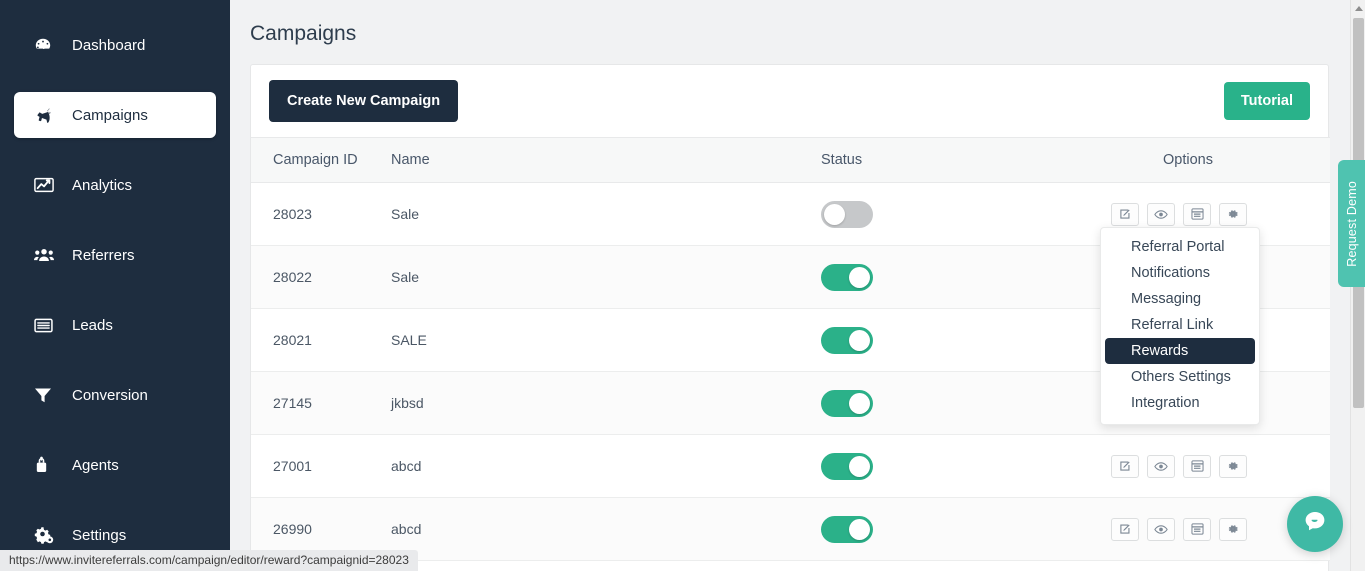 This screenshot has width=1365, height=571. Describe the element at coordinates (95, 465) in the screenshot. I see `sidebar-item-label: Agents` at that location.